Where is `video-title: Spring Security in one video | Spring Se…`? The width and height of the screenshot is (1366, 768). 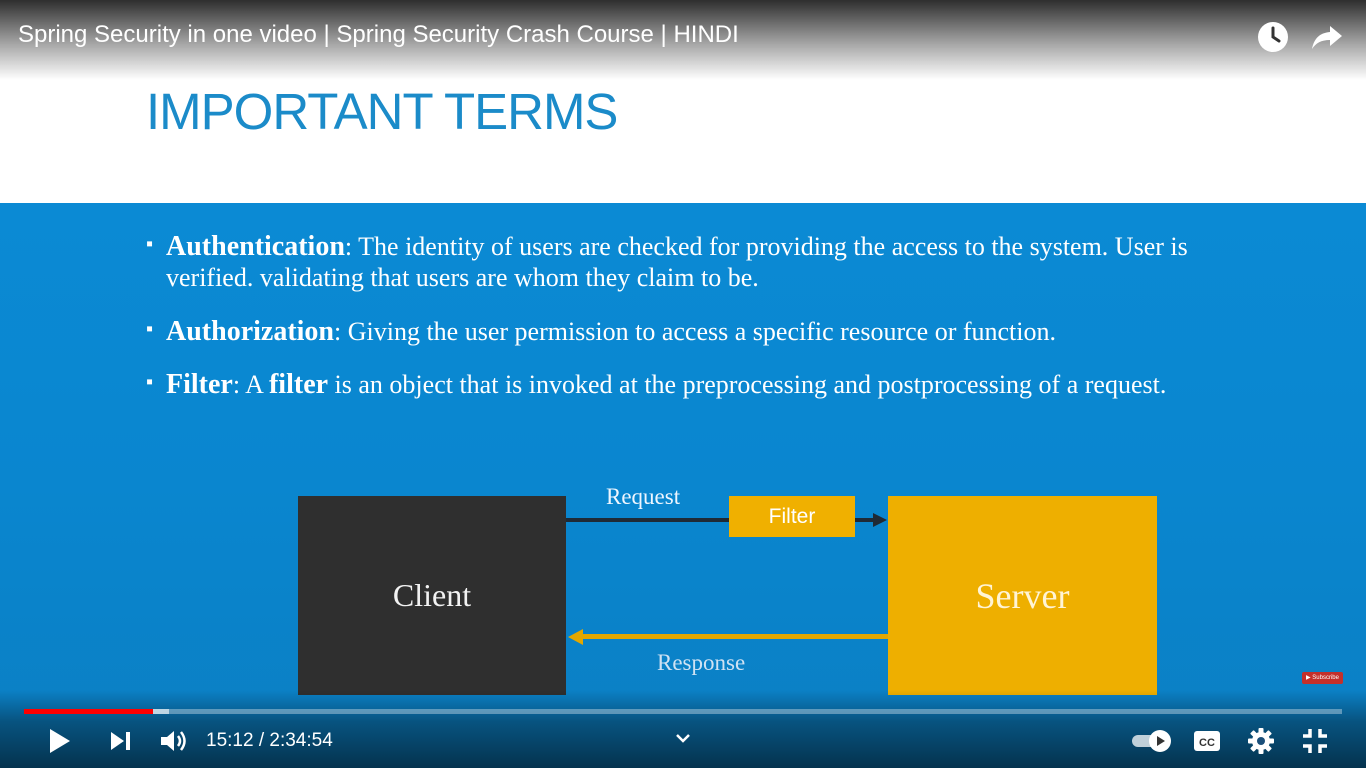 video-title: Spring Security in one video | Spring Se… is located at coordinates (378, 35).